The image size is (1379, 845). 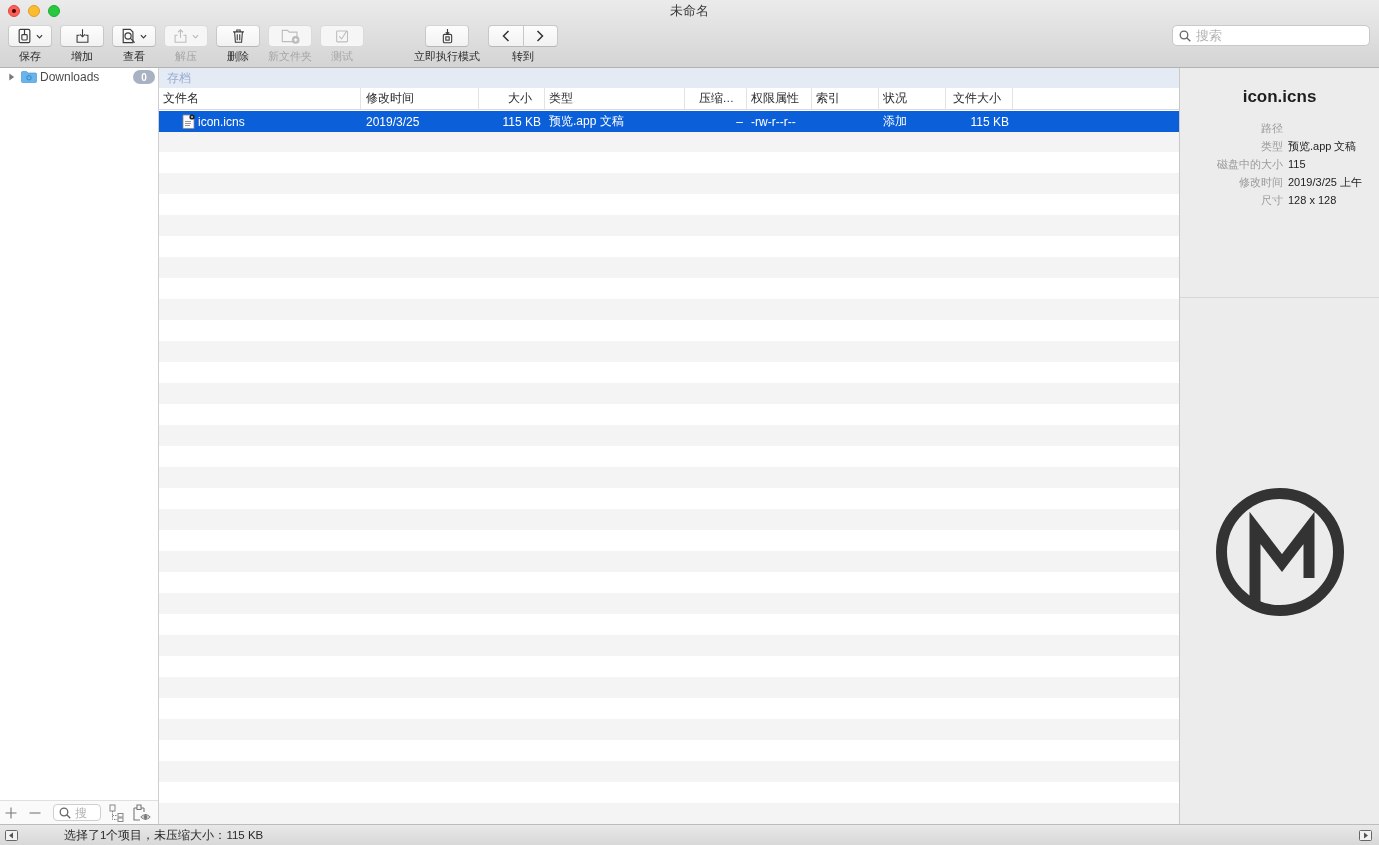 What do you see at coordinates (669, 121) in the screenshot?
I see `table-row: icon.icns 2019/3/25 115 KB 预览.app 文稿 – -rw-r--r-- 添加 115 KB` at bounding box center [669, 121].